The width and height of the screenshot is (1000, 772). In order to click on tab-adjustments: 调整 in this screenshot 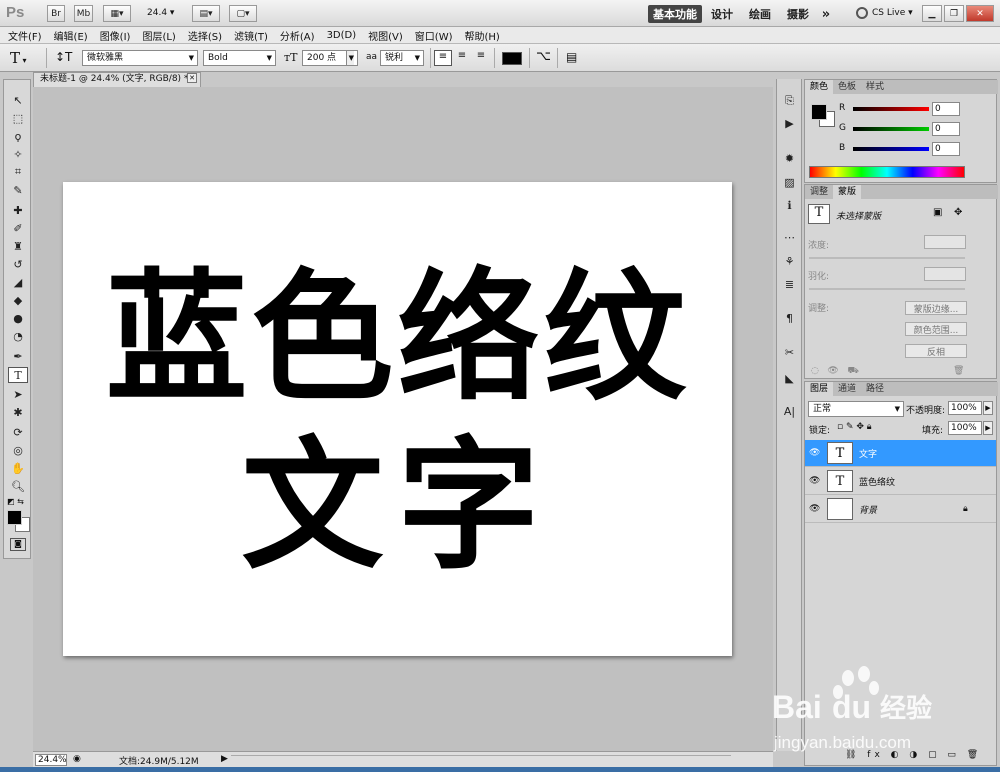, I will do `click(819, 192)`.